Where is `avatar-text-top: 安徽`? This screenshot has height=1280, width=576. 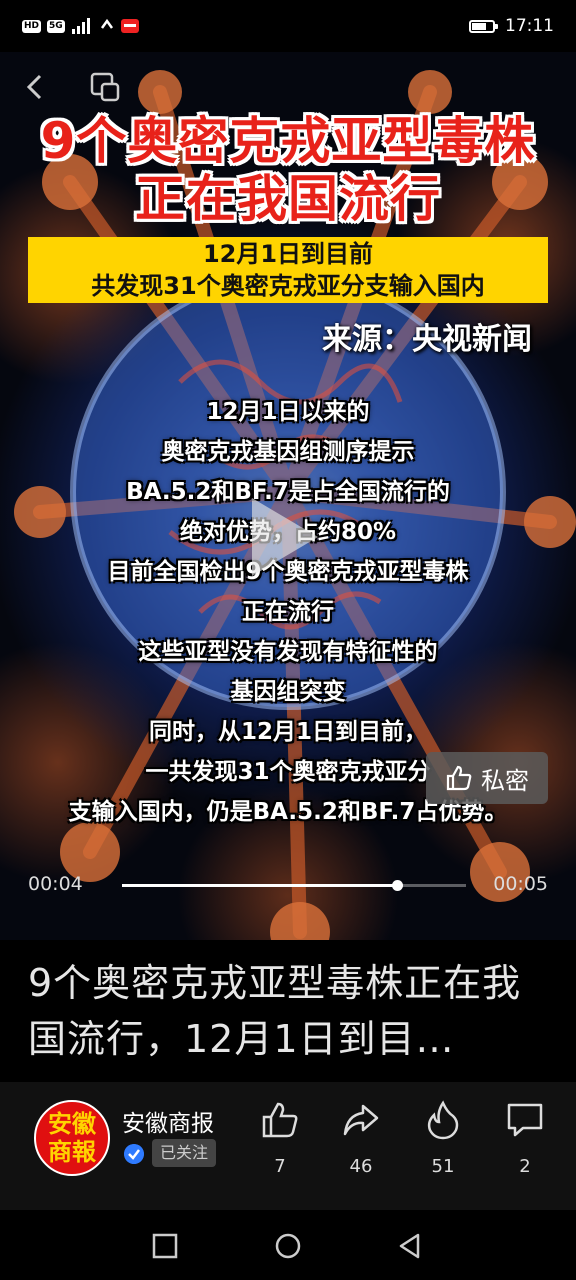 avatar-text-top: 安徽 is located at coordinates (72, 1124).